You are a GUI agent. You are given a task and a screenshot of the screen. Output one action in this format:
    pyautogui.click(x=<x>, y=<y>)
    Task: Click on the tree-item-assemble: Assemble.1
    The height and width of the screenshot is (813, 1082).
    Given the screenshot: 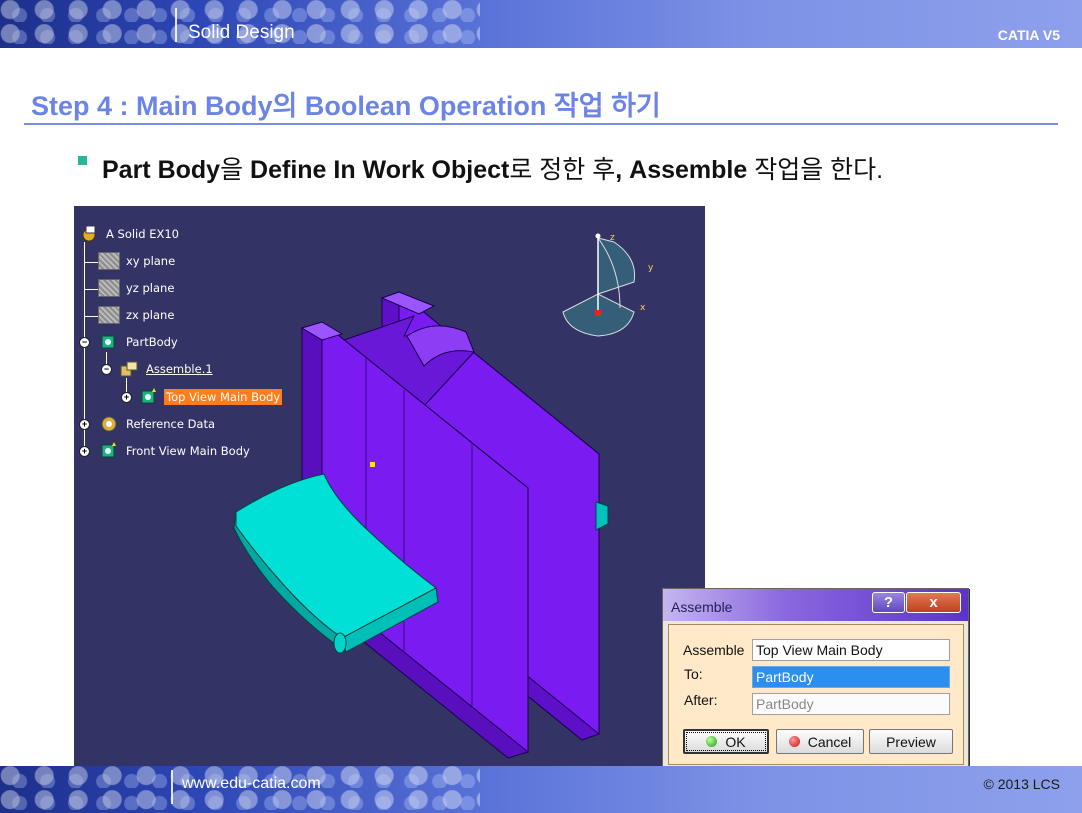 What is the action you would take?
    pyautogui.click(x=166, y=369)
    